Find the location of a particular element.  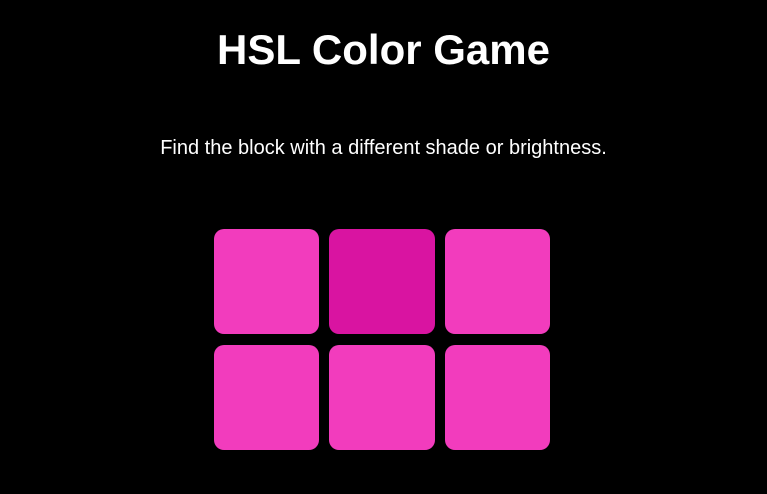

game-title: HSL Color Game is located at coordinates (383, 49).